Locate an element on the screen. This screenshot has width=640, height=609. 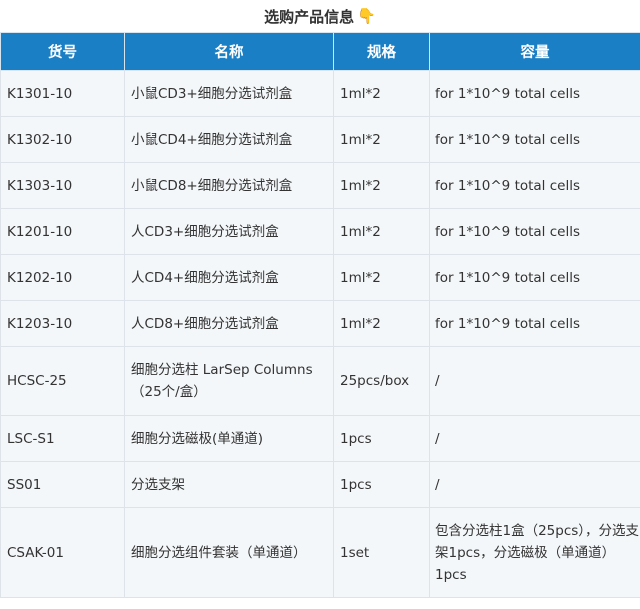
cell-name: 人CD3+细胞分选试剂盒 is located at coordinates (229, 231).